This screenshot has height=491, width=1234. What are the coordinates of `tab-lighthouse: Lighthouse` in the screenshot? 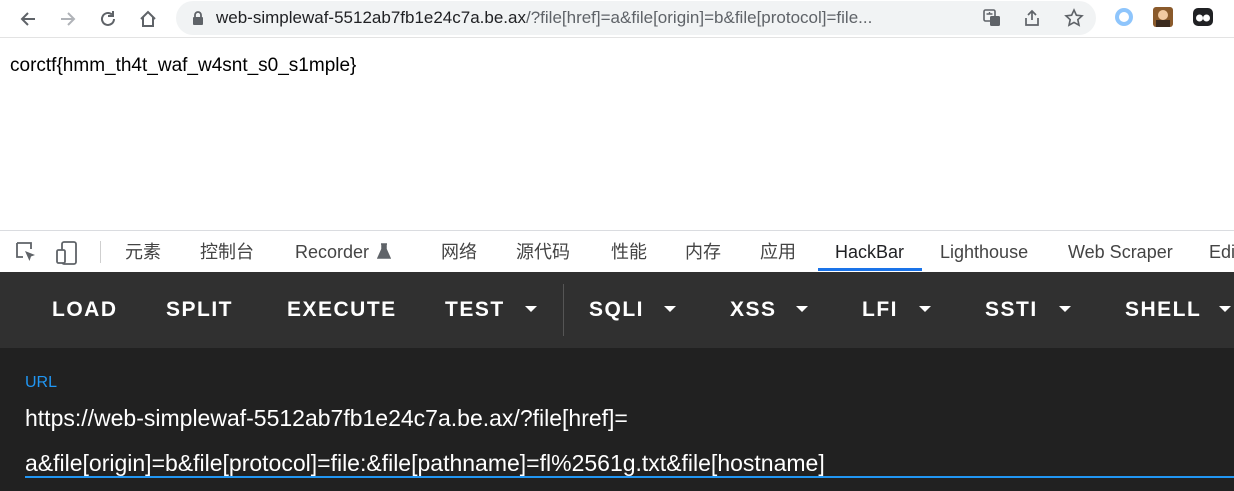 It's located at (984, 252).